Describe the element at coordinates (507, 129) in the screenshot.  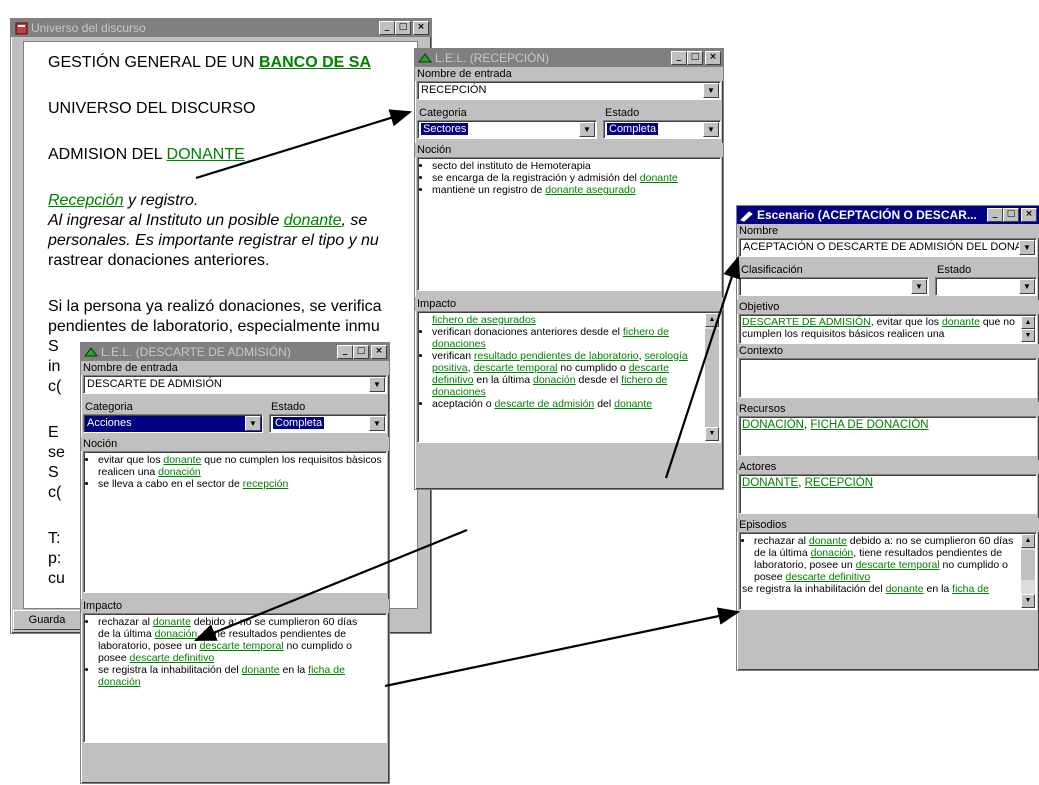
I see `categoria-select: Sectores ▼` at that location.